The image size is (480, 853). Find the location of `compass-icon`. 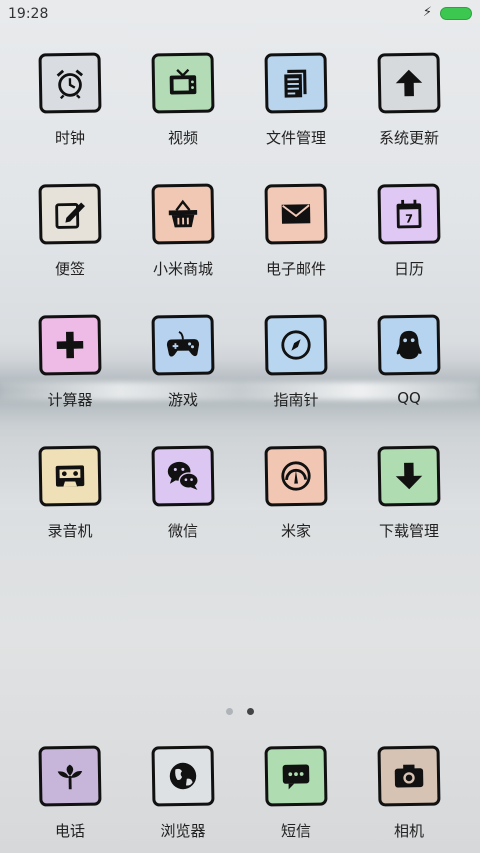

compass-icon is located at coordinates (296, 345).